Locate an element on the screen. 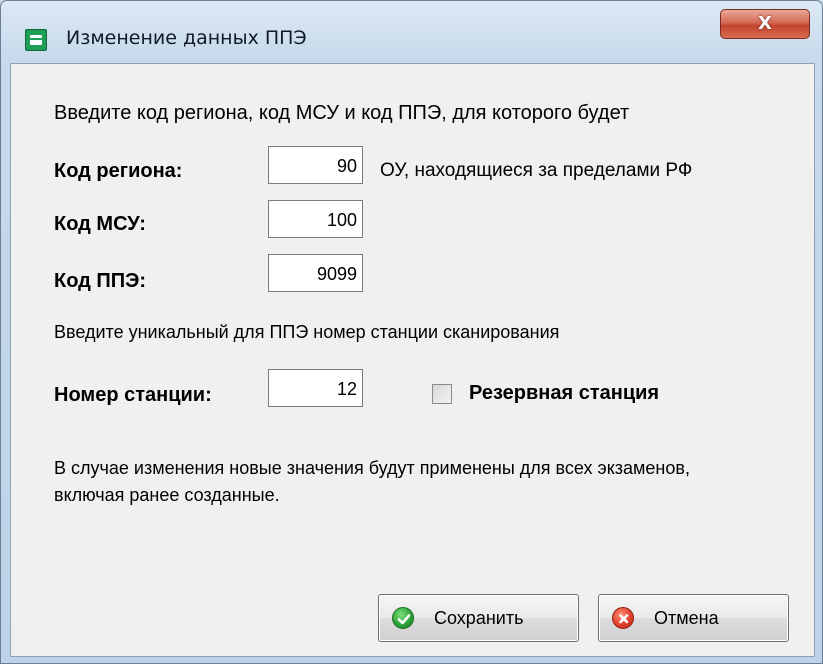  close-button: X is located at coordinates (765, 24).